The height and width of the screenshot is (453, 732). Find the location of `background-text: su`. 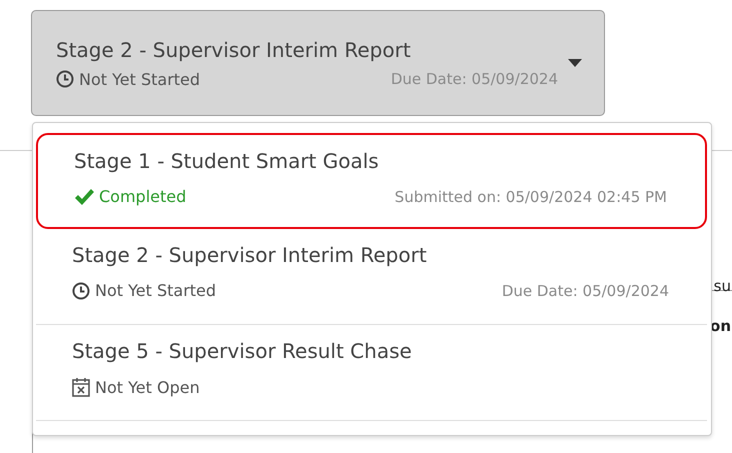

background-text: su is located at coordinates (722, 286).